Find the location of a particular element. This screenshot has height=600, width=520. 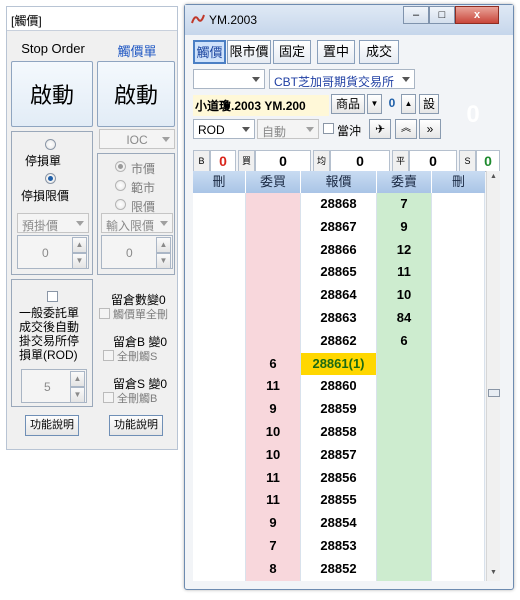

scroll-down-arrow-icon: ▼ is located at coordinates (493, 572).